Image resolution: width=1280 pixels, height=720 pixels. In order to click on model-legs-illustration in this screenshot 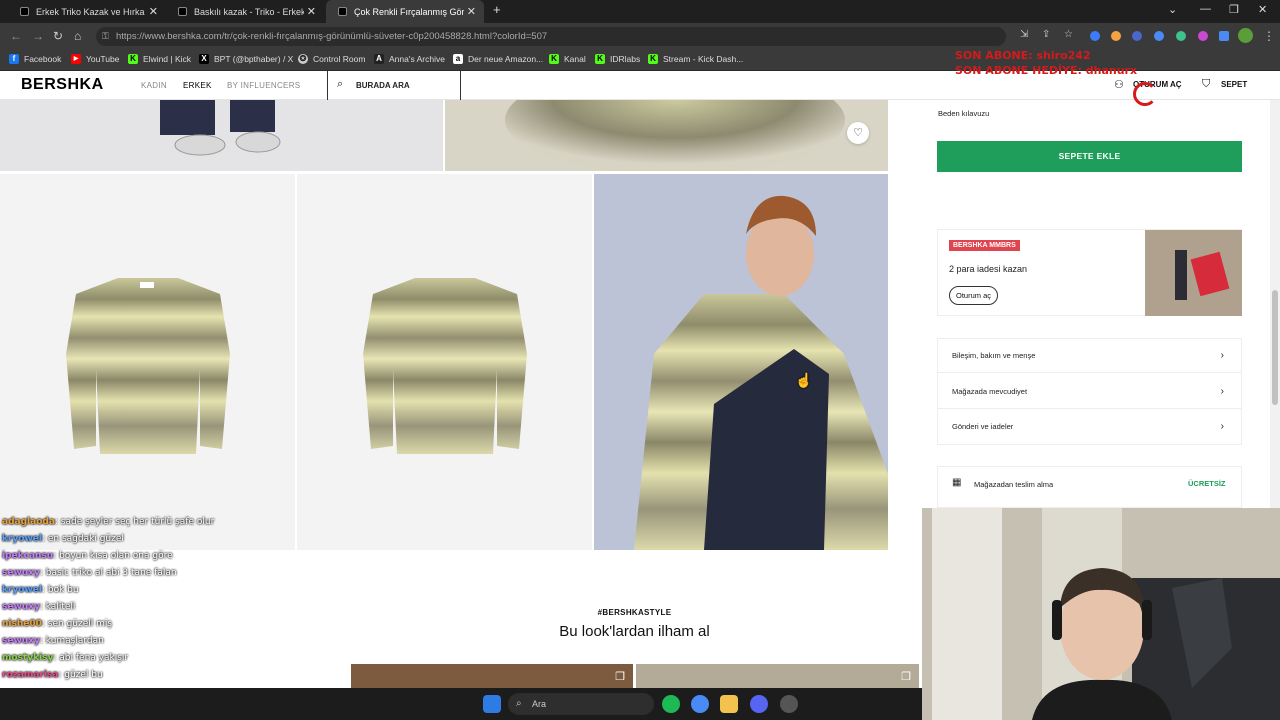, I will do `click(220, 128)`.